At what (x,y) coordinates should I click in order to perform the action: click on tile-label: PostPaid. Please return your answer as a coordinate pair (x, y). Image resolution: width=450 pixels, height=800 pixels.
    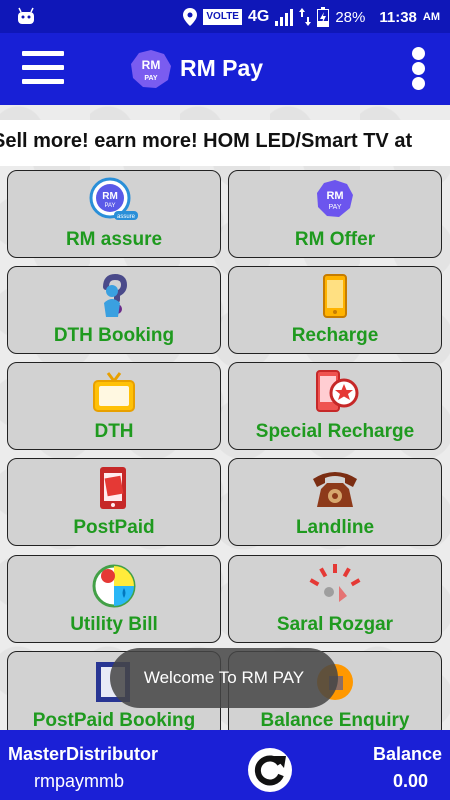
    Looking at the image, I should click on (114, 527).